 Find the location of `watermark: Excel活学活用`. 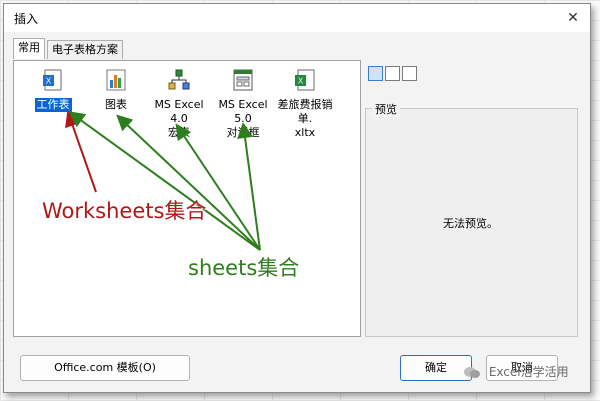

watermark: Excel活学活用 is located at coordinates (516, 371).